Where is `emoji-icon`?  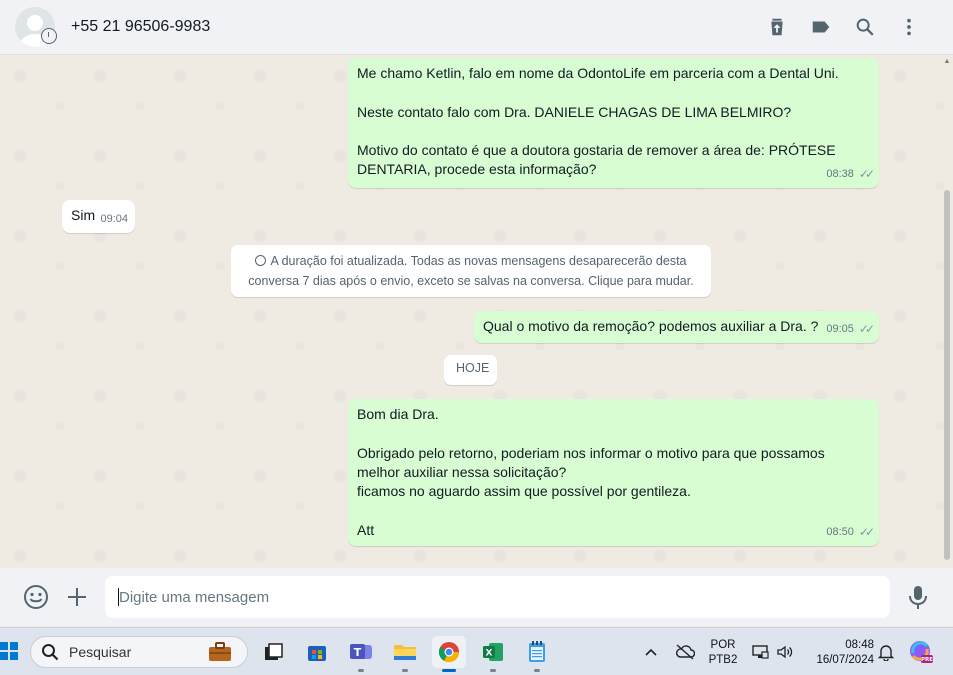
emoji-icon is located at coordinates (36, 597).